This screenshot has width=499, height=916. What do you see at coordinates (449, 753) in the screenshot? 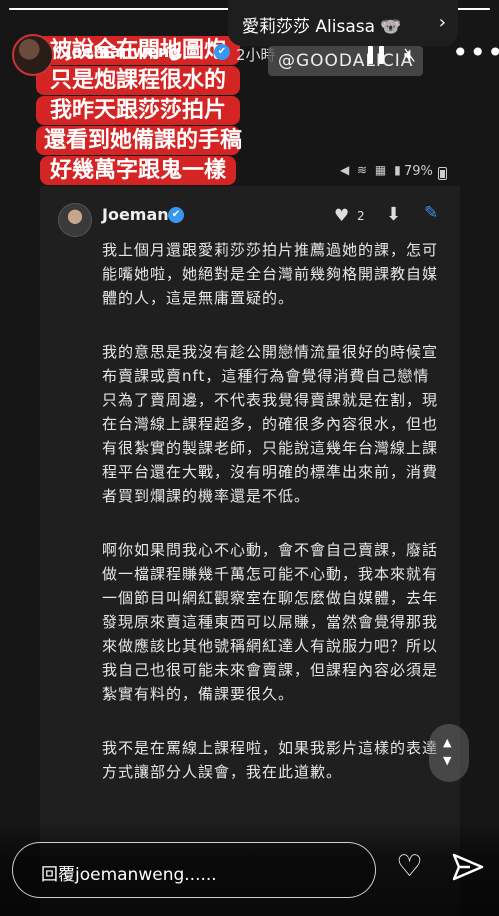
I see `scroll-toggle-button: ▲ ▼` at bounding box center [449, 753].